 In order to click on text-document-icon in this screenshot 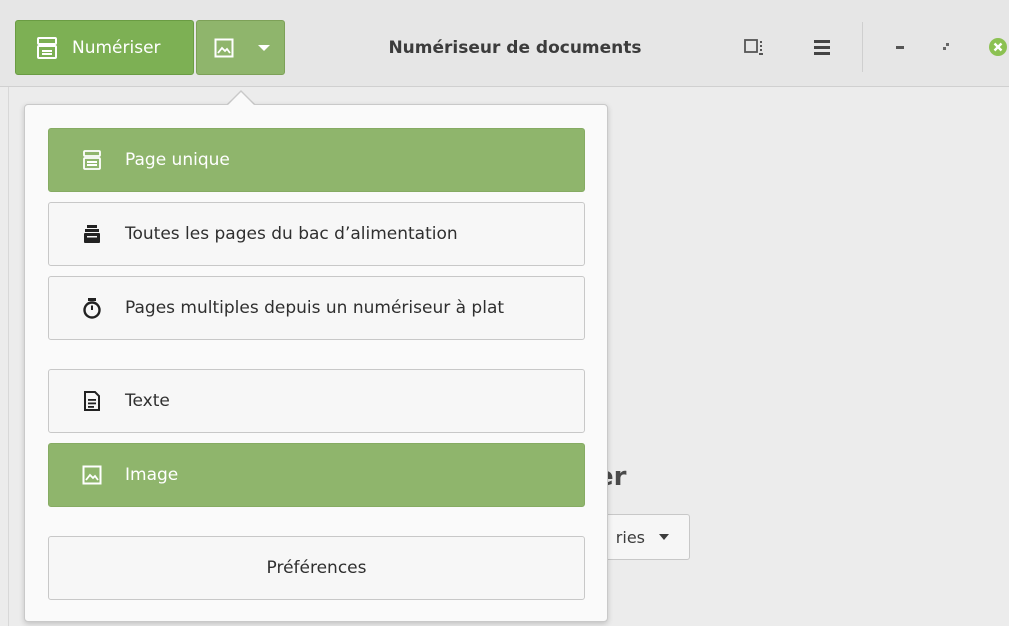, I will do `click(92, 401)`.